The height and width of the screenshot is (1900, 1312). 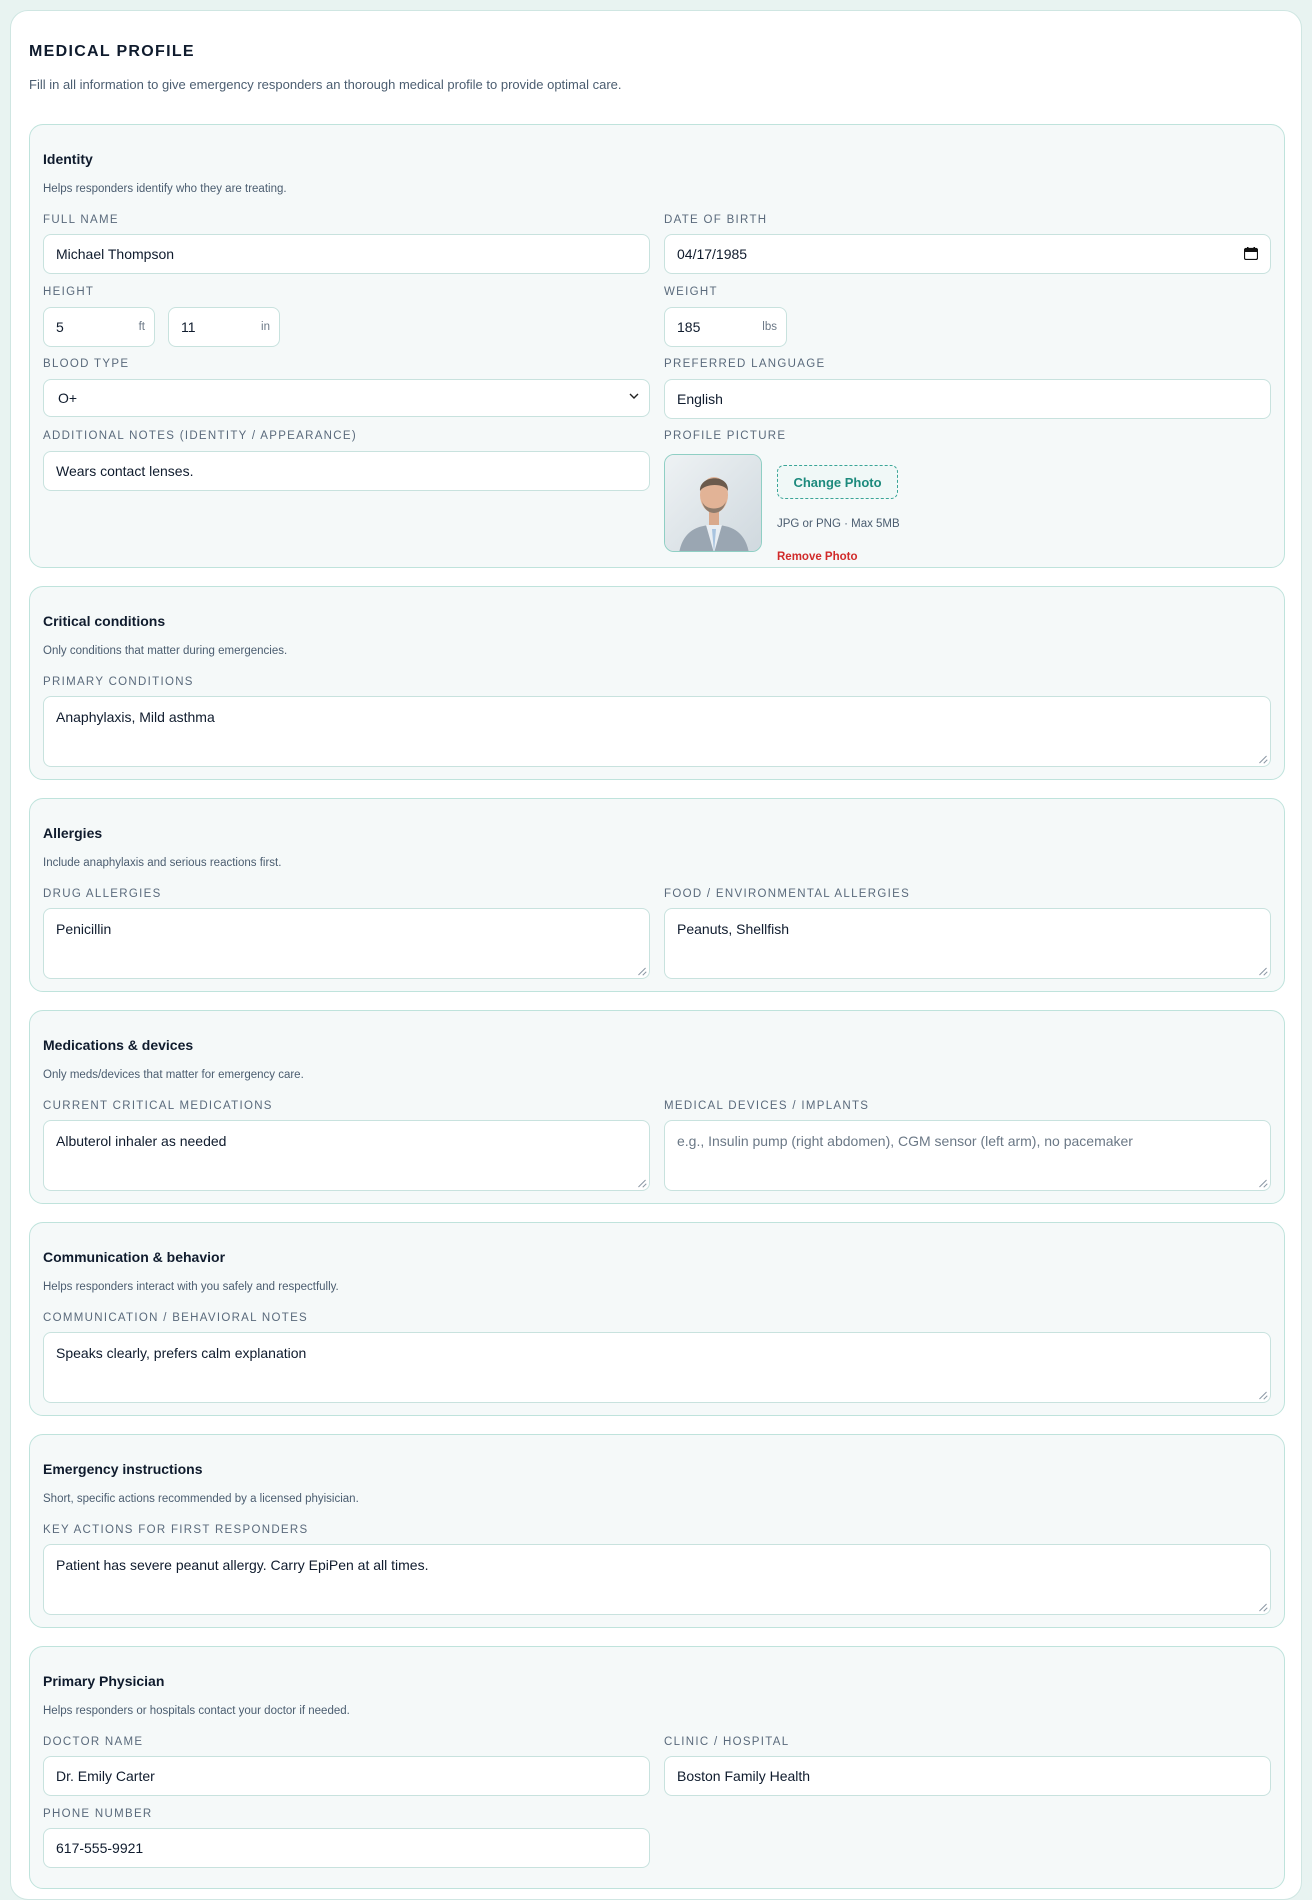 What do you see at coordinates (118, 1045) in the screenshot?
I see `section-title: Medications & devices` at bounding box center [118, 1045].